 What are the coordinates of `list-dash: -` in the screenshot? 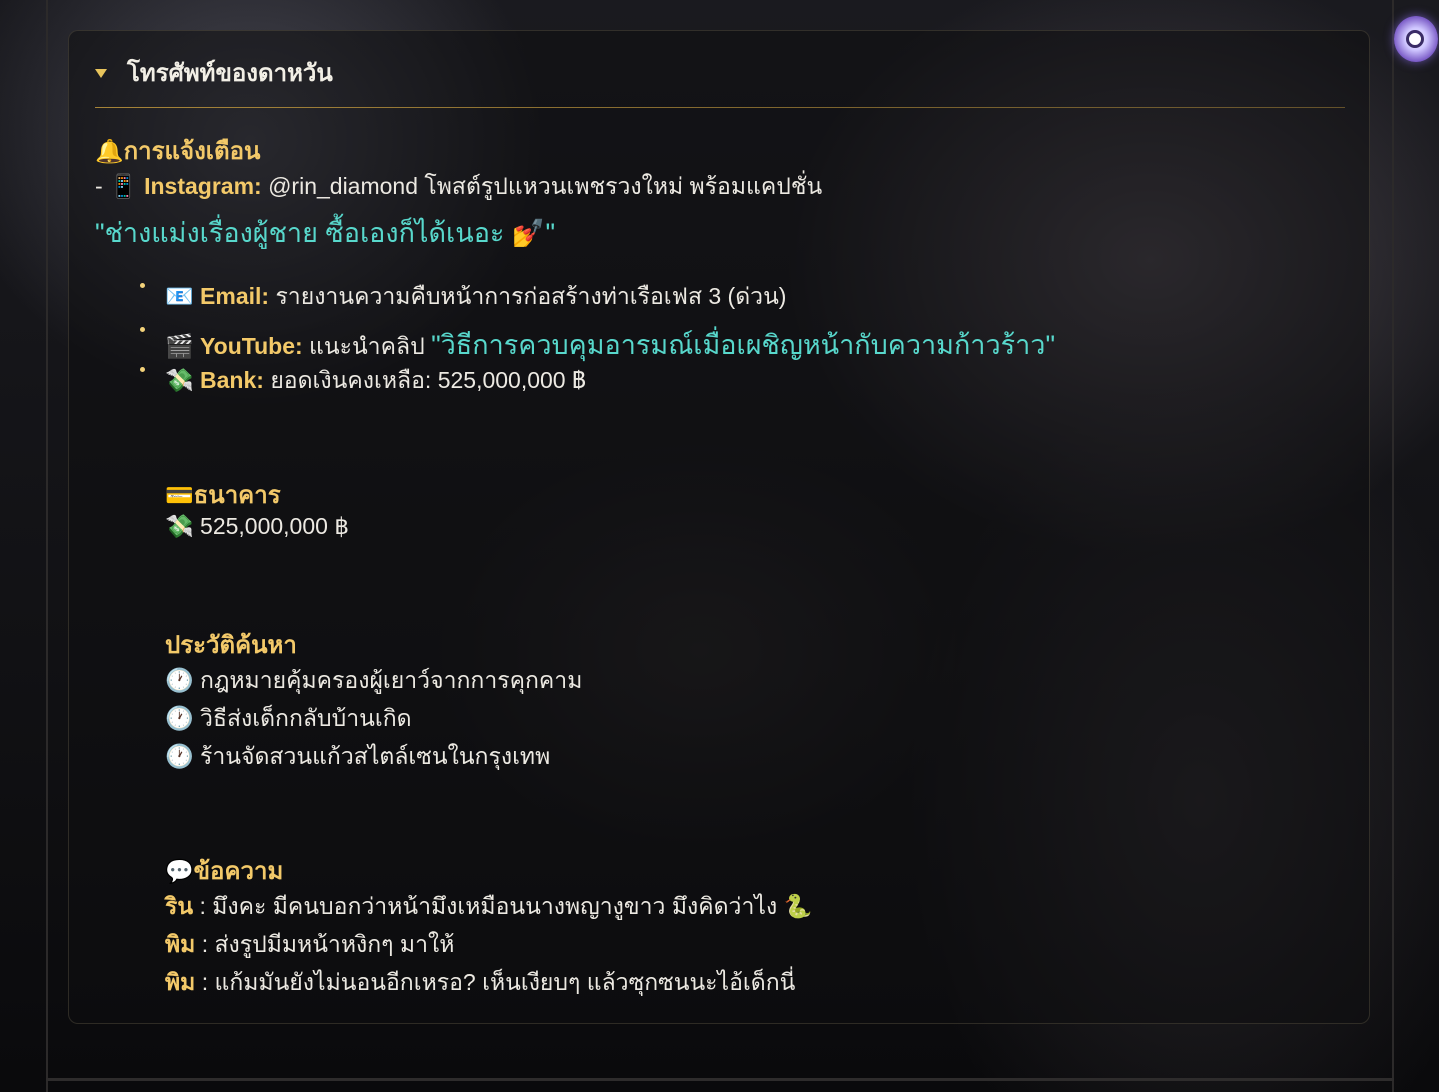 It's located at (99, 186).